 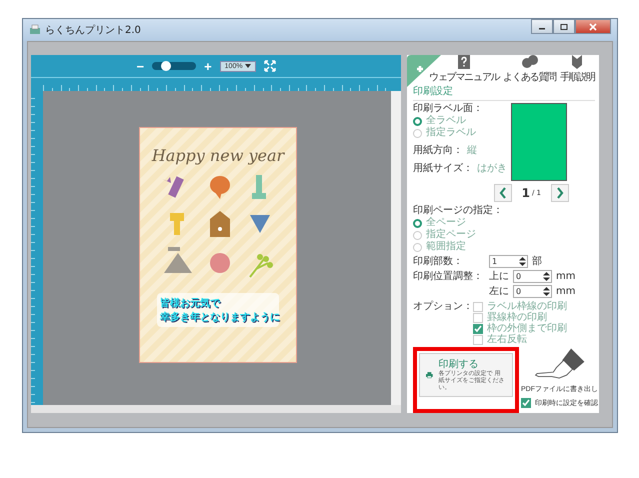 What do you see at coordinates (577, 62) in the screenshot?
I see `leaf-mark-icon` at bounding box center [577, 62].